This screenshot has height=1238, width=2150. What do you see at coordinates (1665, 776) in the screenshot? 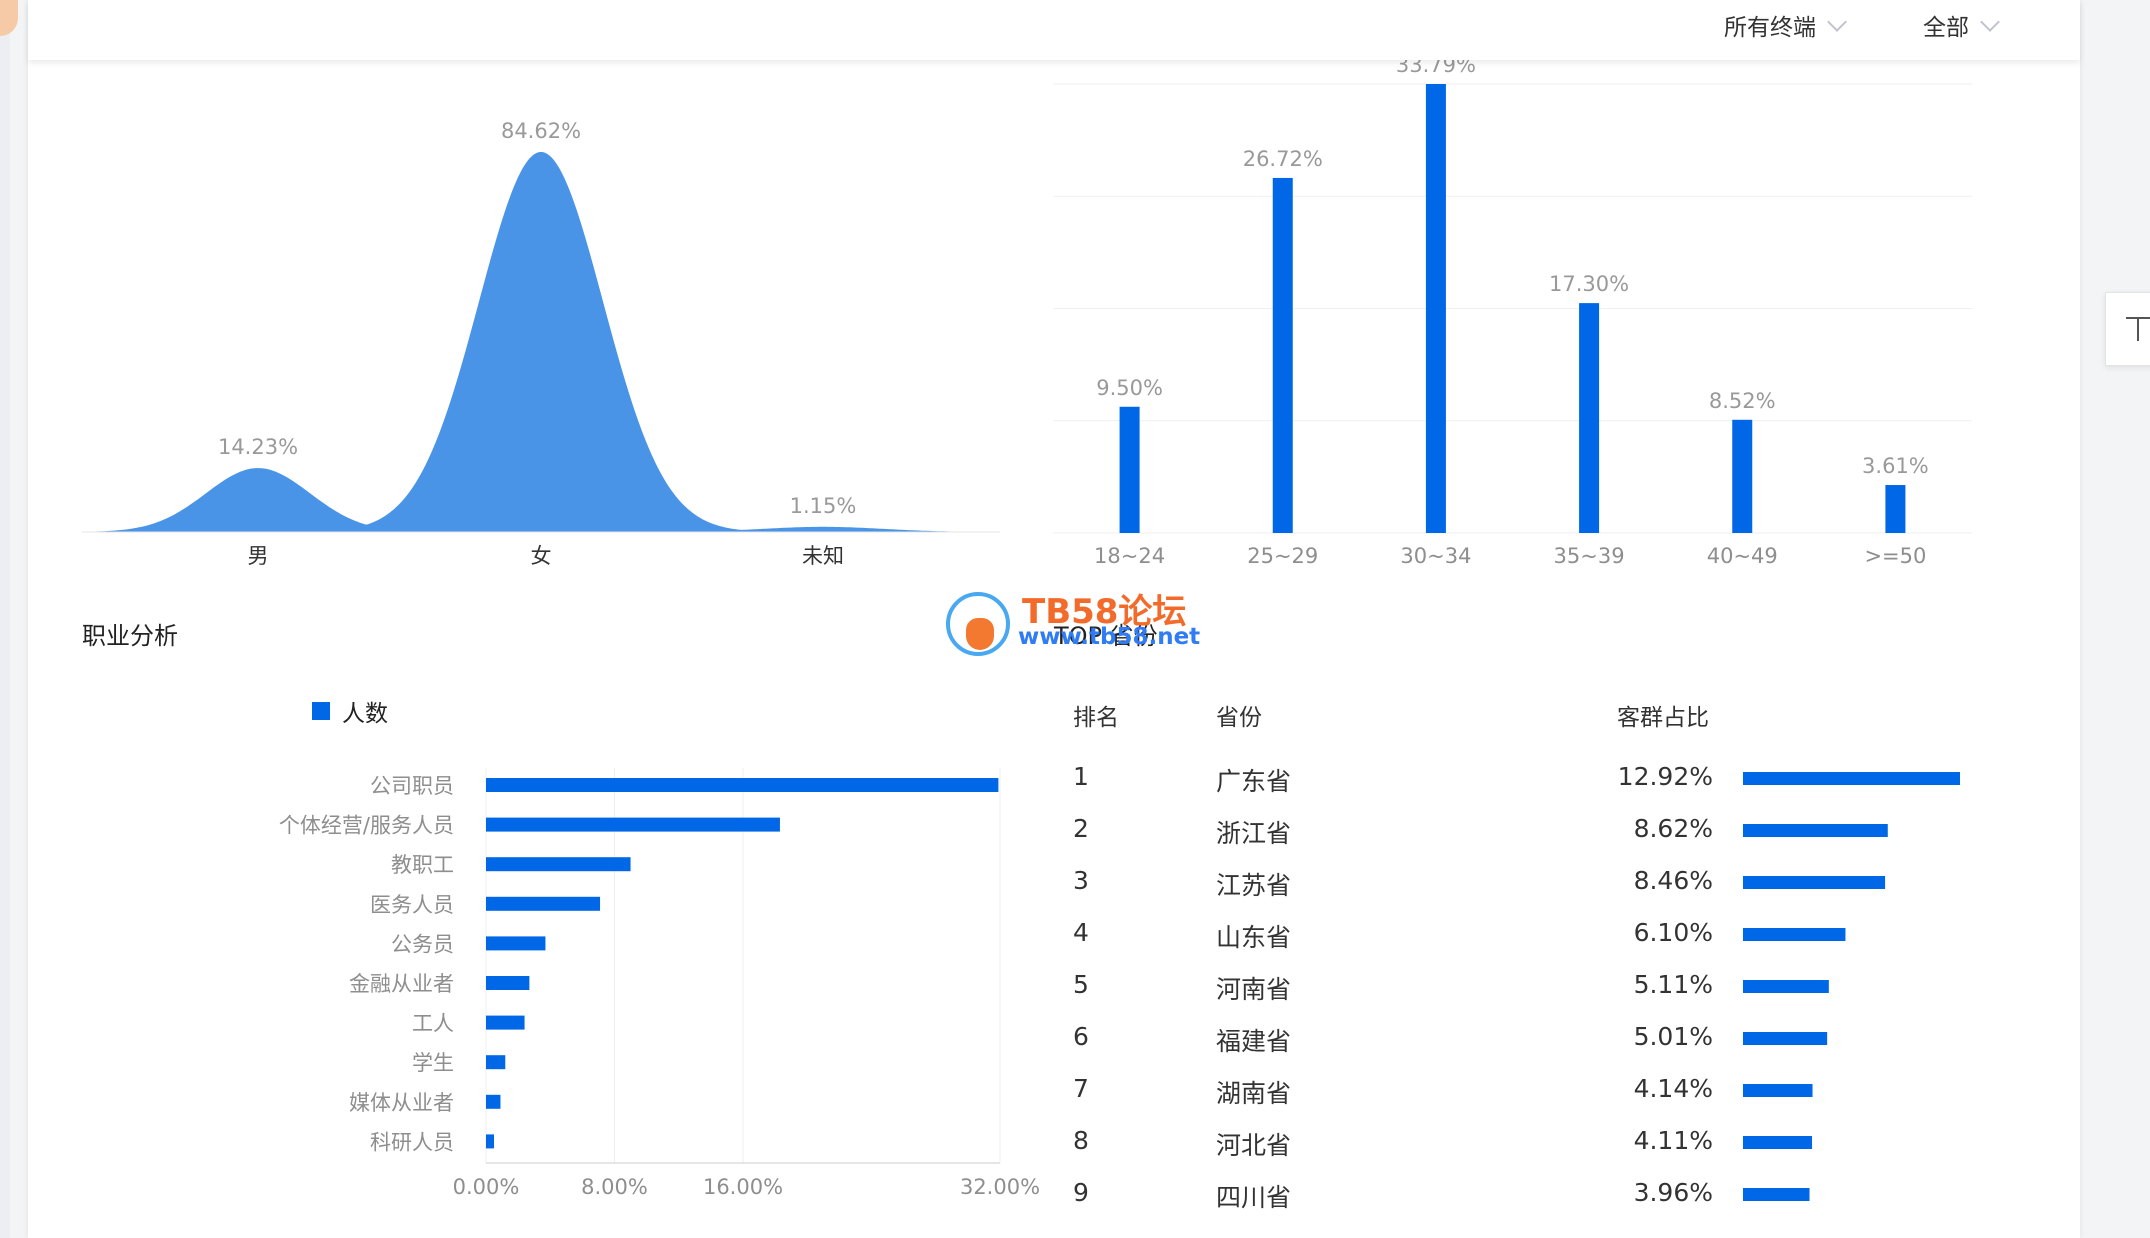
I see `province-share: 12.92%` at bounding box center [1665, 776].